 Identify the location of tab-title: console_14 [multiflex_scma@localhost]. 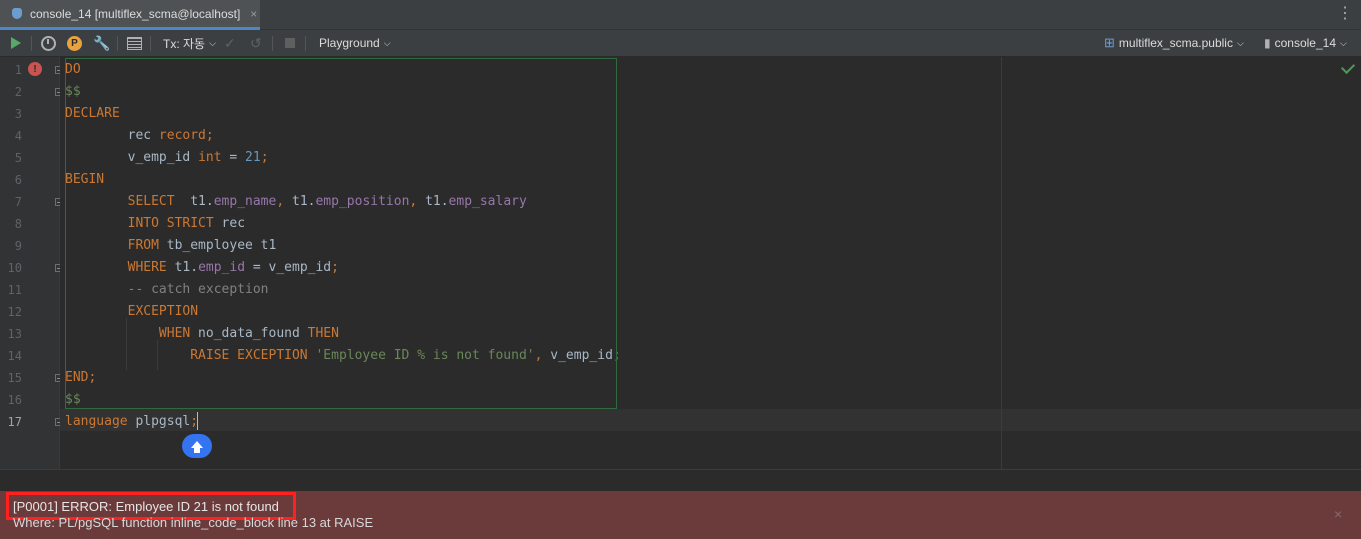
(135, 13).